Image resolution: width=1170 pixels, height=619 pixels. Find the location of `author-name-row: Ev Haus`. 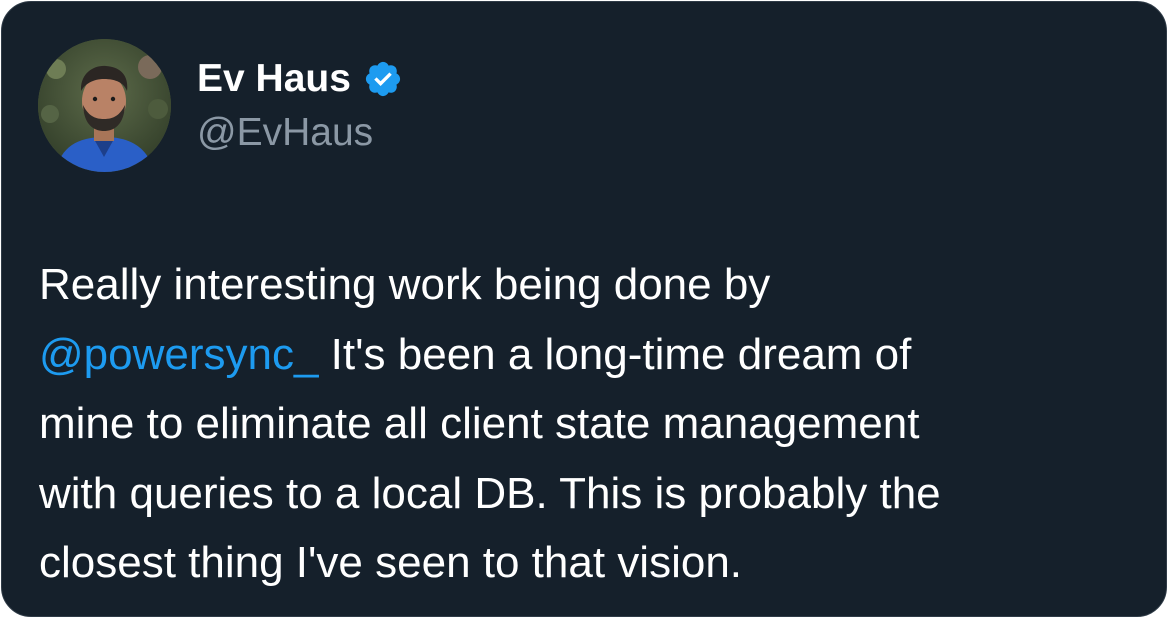

author-name-row: Ev Haus is located at coordinates (300, 79).